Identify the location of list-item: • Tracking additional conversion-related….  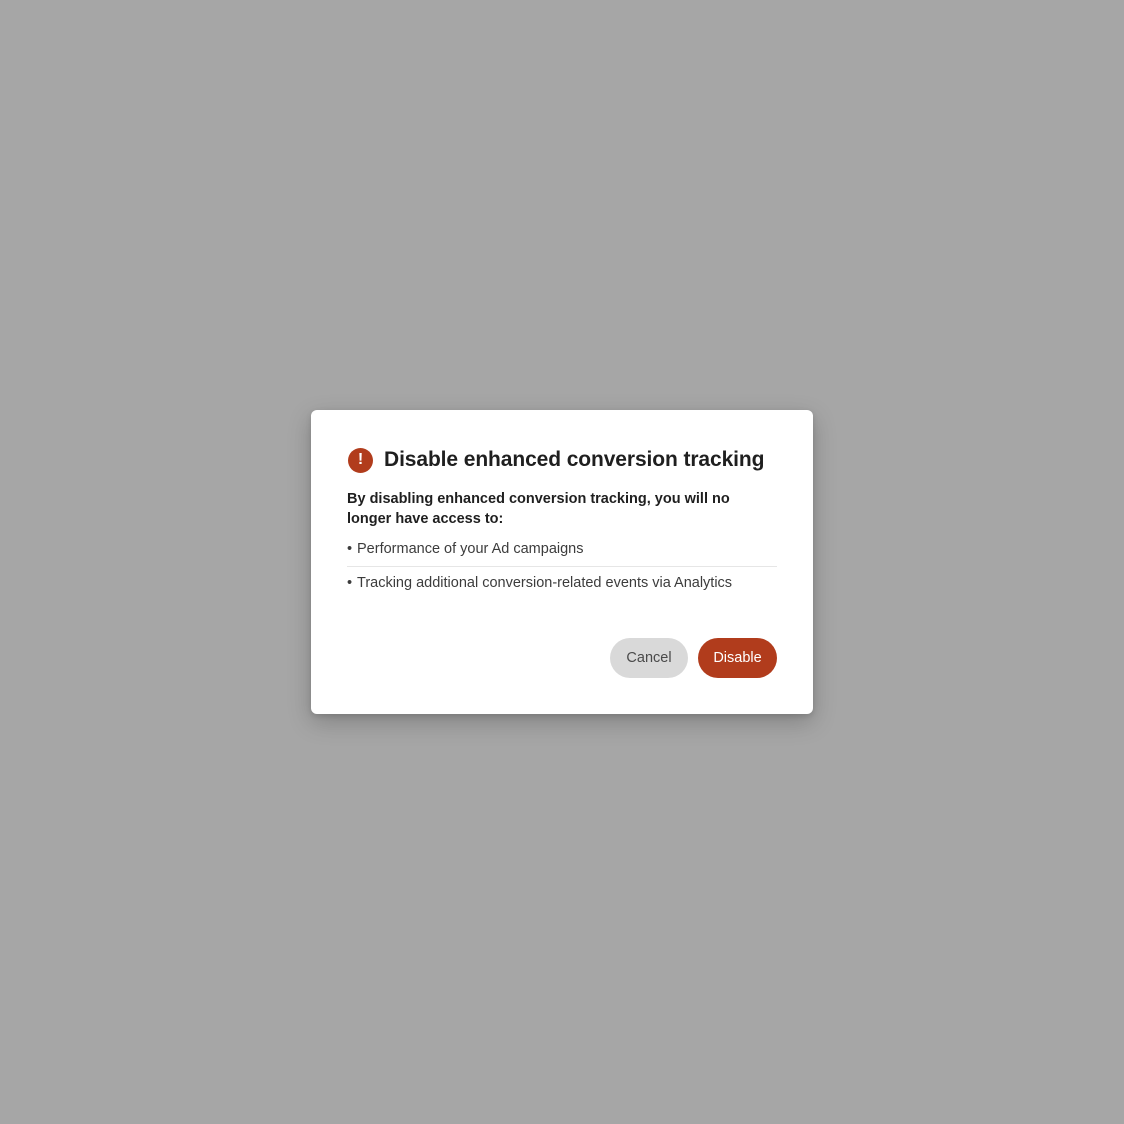
(562, 582).